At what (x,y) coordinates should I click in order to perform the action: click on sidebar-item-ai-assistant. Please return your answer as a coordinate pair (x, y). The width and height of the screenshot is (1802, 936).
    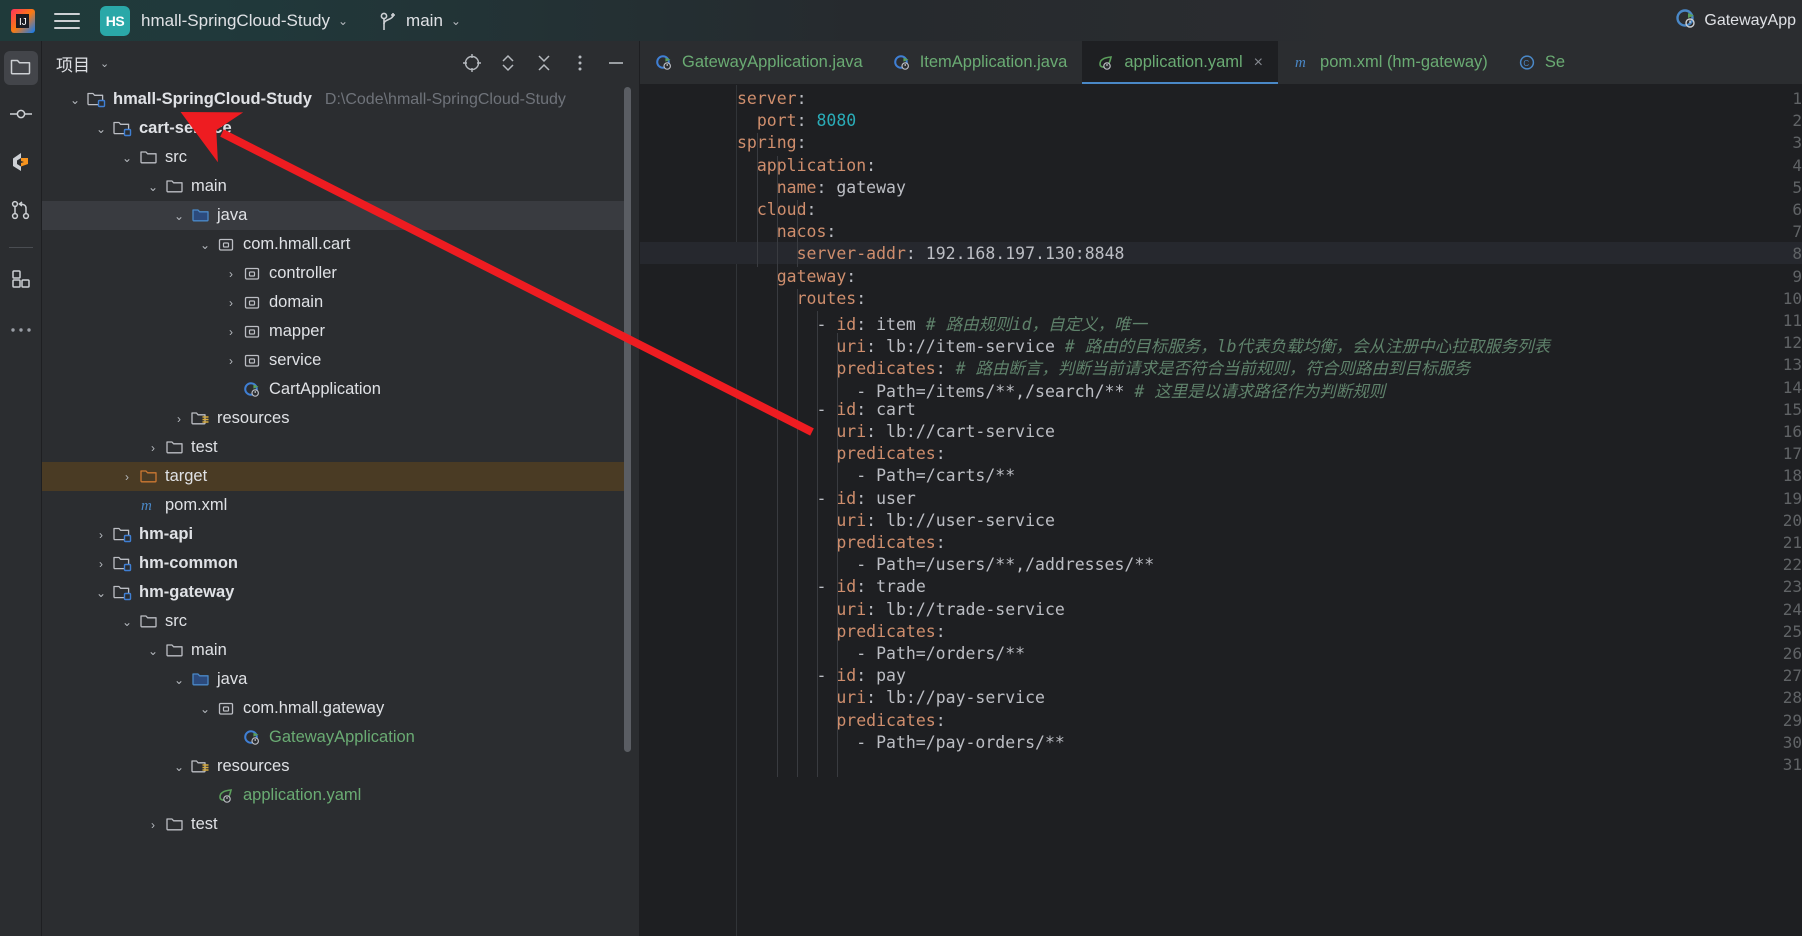
    Looking at the image, I should click on (21, 164).